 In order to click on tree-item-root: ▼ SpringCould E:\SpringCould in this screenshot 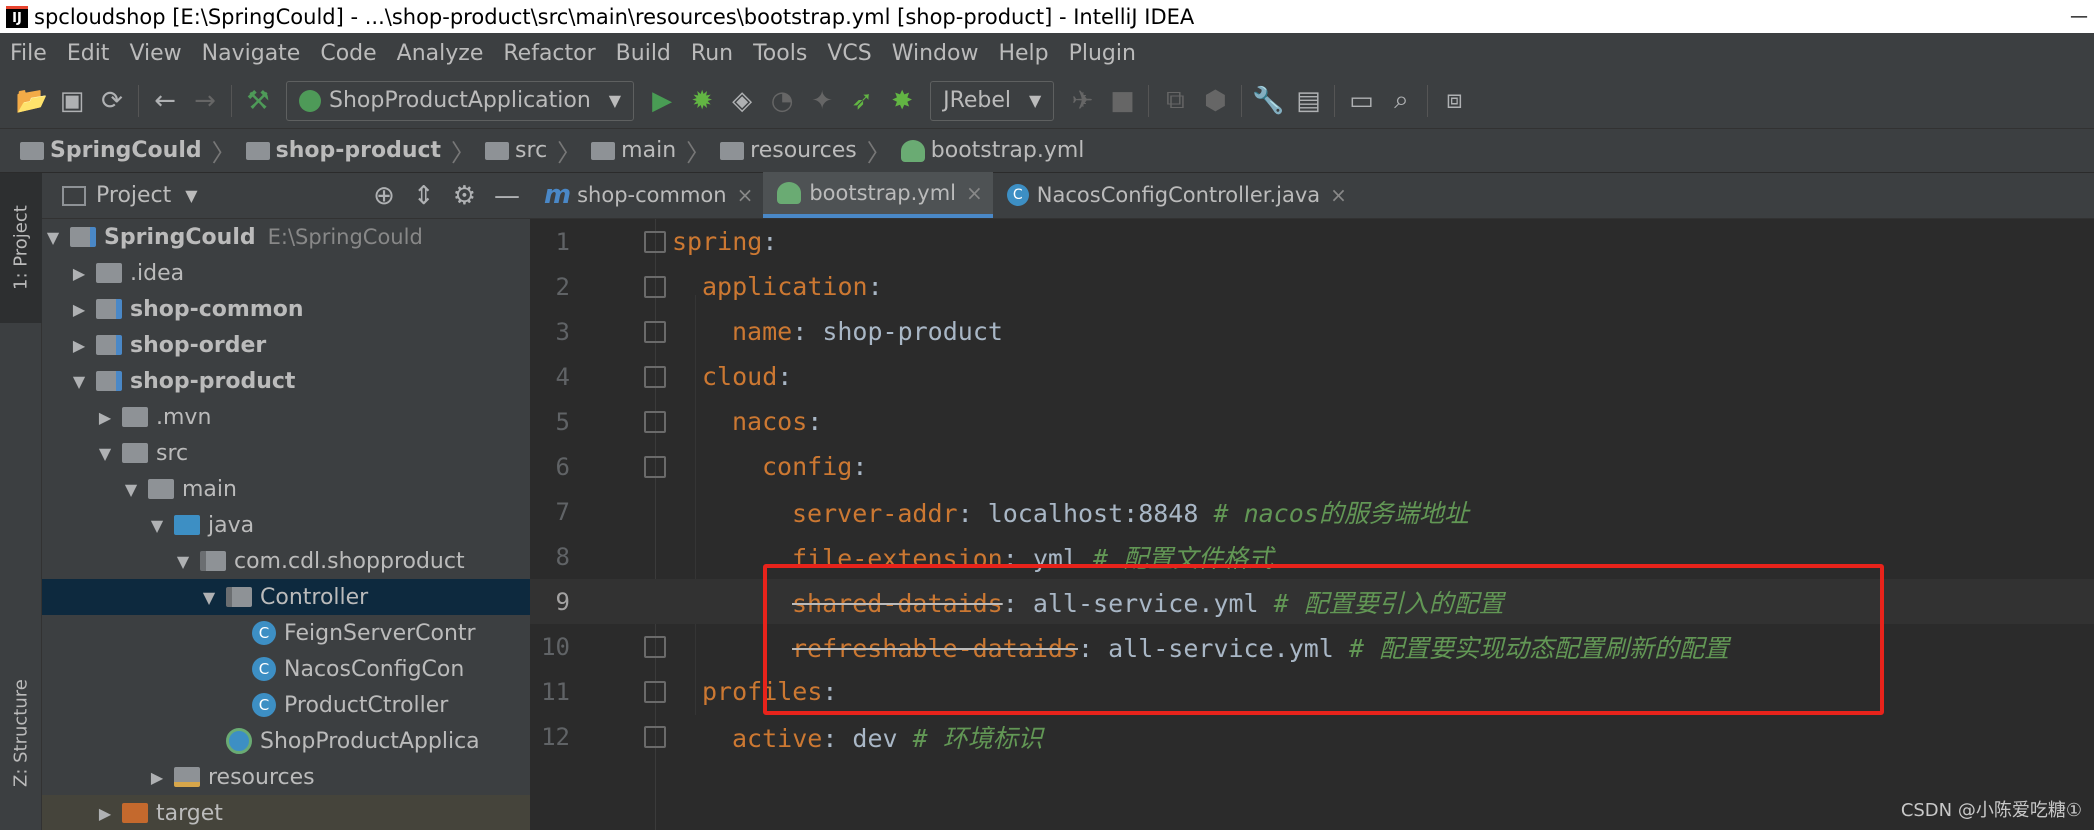, I will do `click(286, 237)`.